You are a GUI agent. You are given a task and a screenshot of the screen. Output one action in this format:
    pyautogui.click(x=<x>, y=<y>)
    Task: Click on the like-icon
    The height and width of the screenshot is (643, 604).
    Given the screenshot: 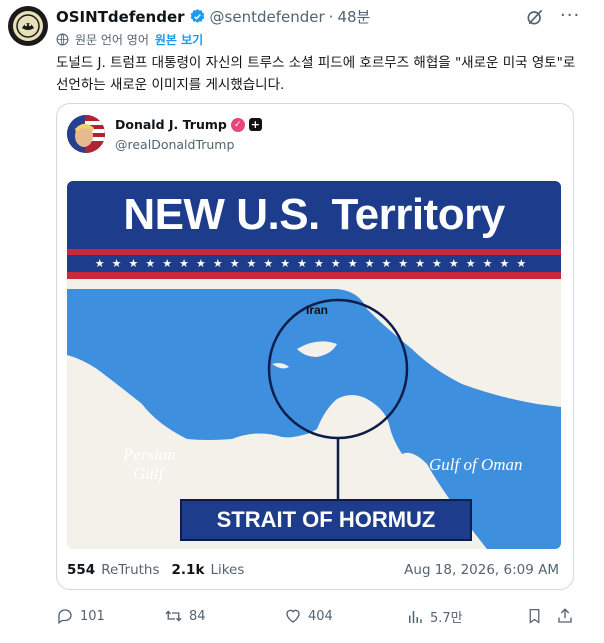 What is the action you would take?
    pyautogui.click(x=293, y=616)
    